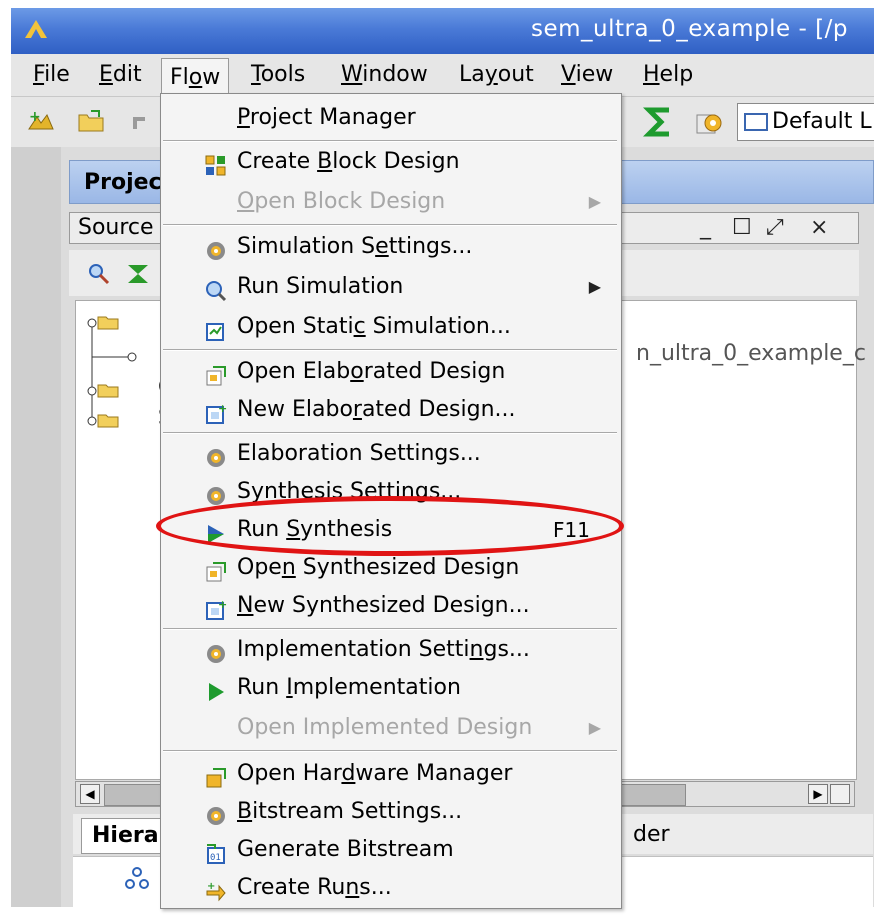 The width and height of the screenshot is (874, 916). What do you see at coordinates (92, 124) in the screenshot?
I see `open-project-icon` at bounding box center [92, 124].